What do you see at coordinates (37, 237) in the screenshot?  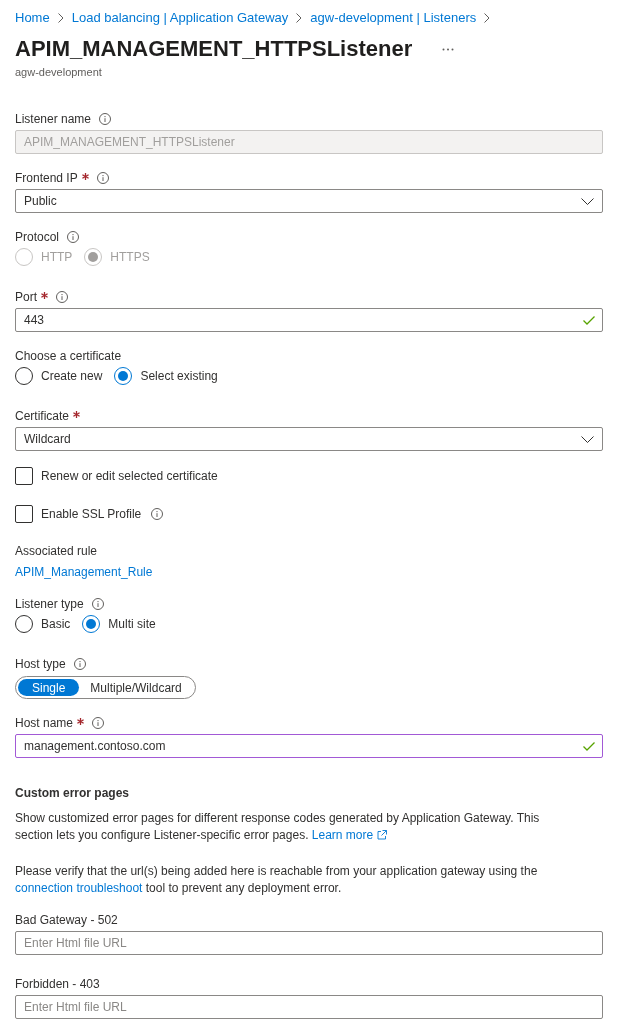 I see `field-label: Protocol` at bounding box center [37, 237].